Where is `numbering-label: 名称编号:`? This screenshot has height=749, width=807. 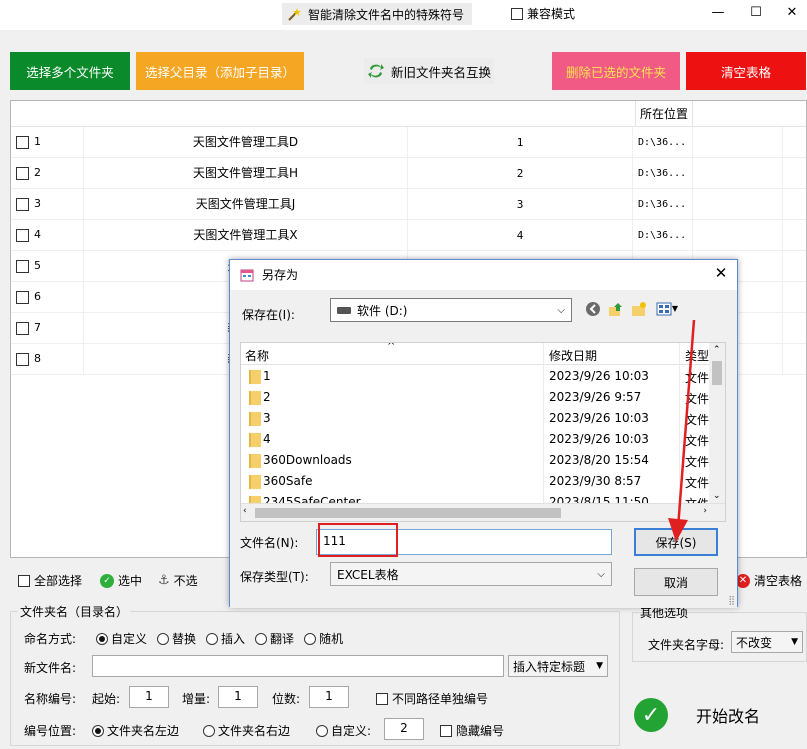 numbering-label: 名称编号: is located at coordinates (50, 699).